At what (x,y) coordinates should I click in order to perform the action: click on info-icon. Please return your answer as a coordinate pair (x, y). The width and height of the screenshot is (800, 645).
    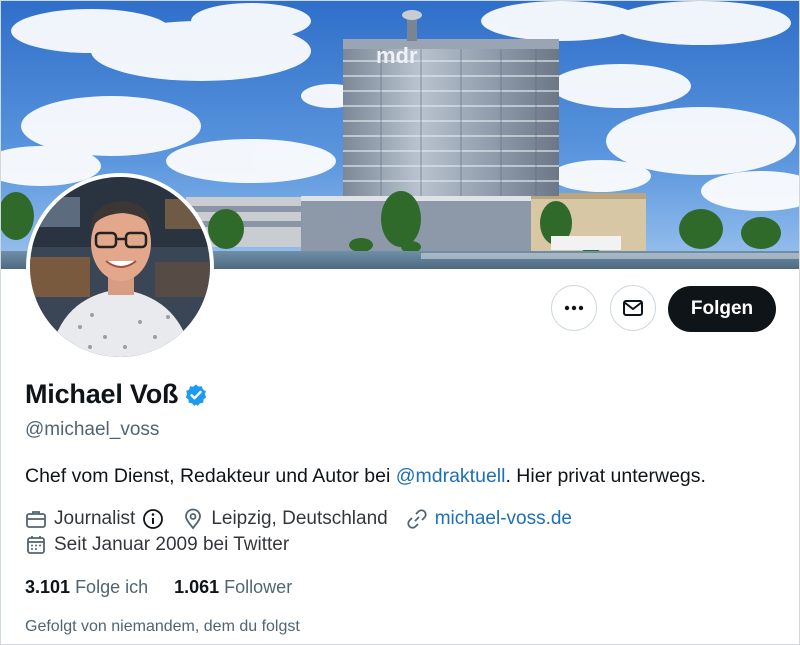
    Looking at the image, I should click on (153, 519).